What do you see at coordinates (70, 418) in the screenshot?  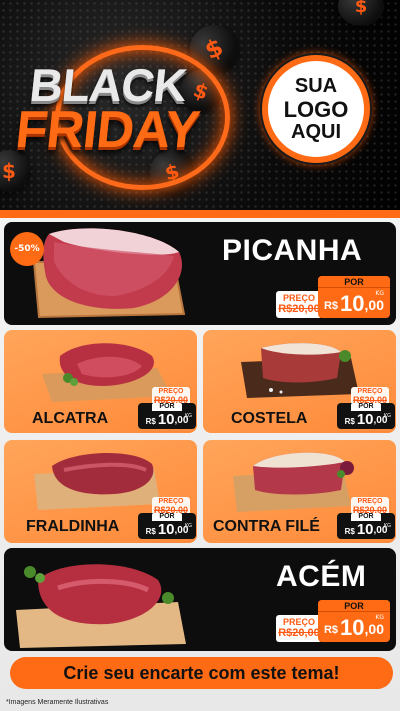 I see `product-name: ALCATRA` at bounding box center [70, 418].